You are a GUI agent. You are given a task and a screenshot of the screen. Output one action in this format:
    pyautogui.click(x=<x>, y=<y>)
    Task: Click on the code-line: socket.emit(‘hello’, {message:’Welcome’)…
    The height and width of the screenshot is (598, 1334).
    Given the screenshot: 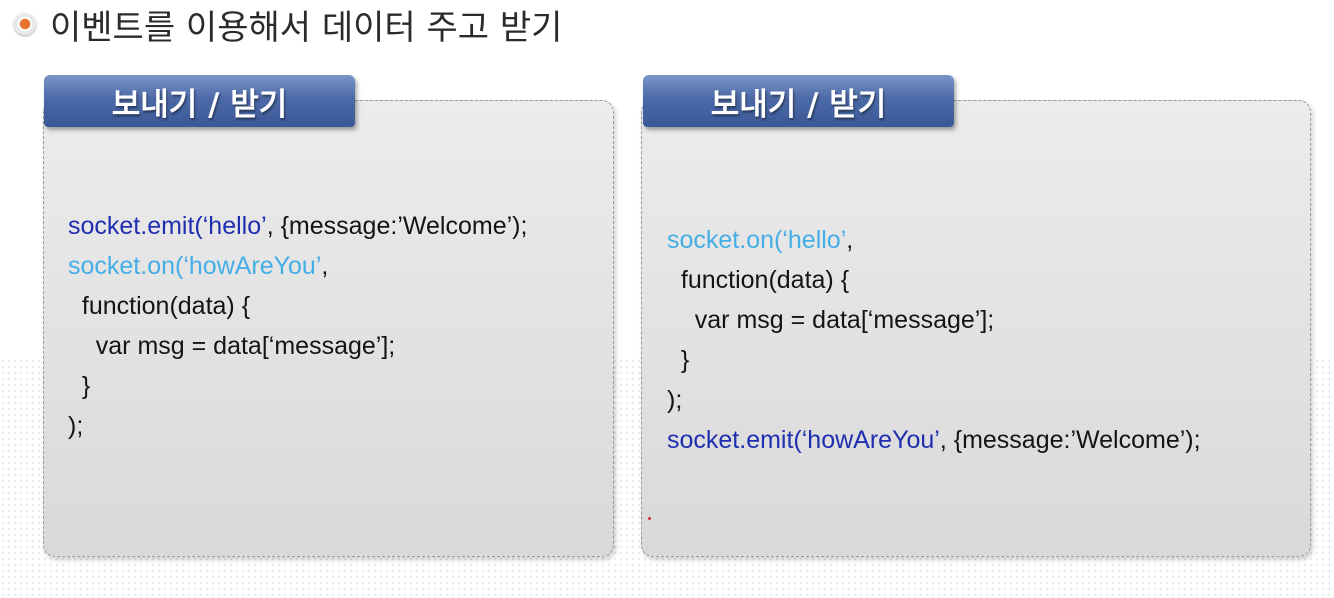 What is the action you would take?
    pyautogui.click(x=297, y=226)
    